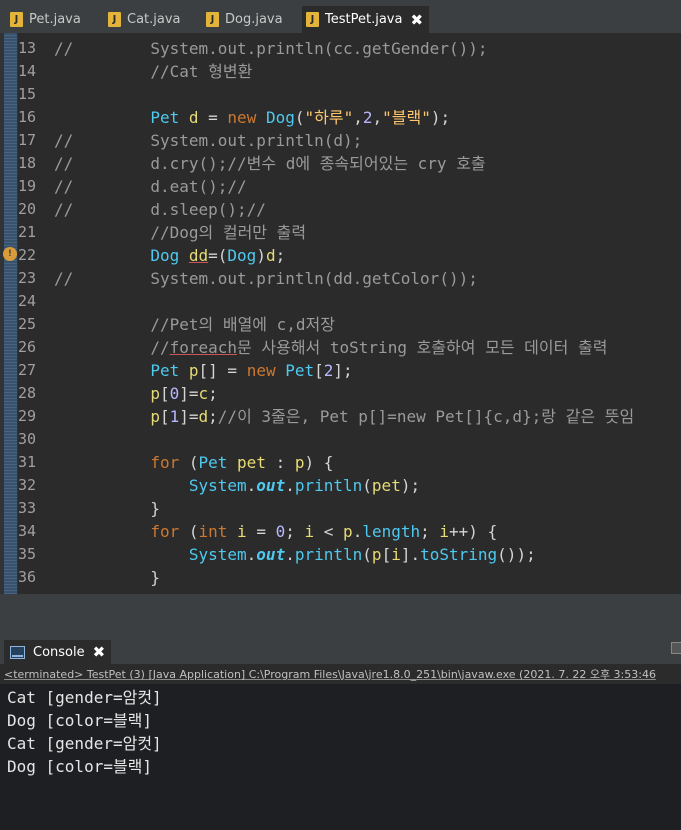 This screenshot has height=830, width=681. What do you see at coordinates (189, 393) in the screenshot?
I see `code-token: ]=` at bounding box center [189, 393].